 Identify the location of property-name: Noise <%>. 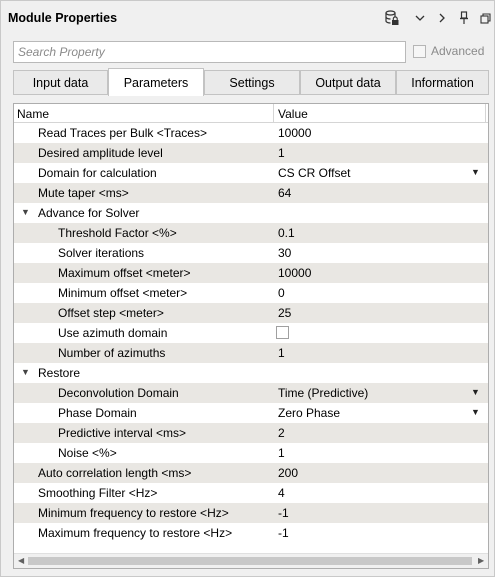
(87, 453).